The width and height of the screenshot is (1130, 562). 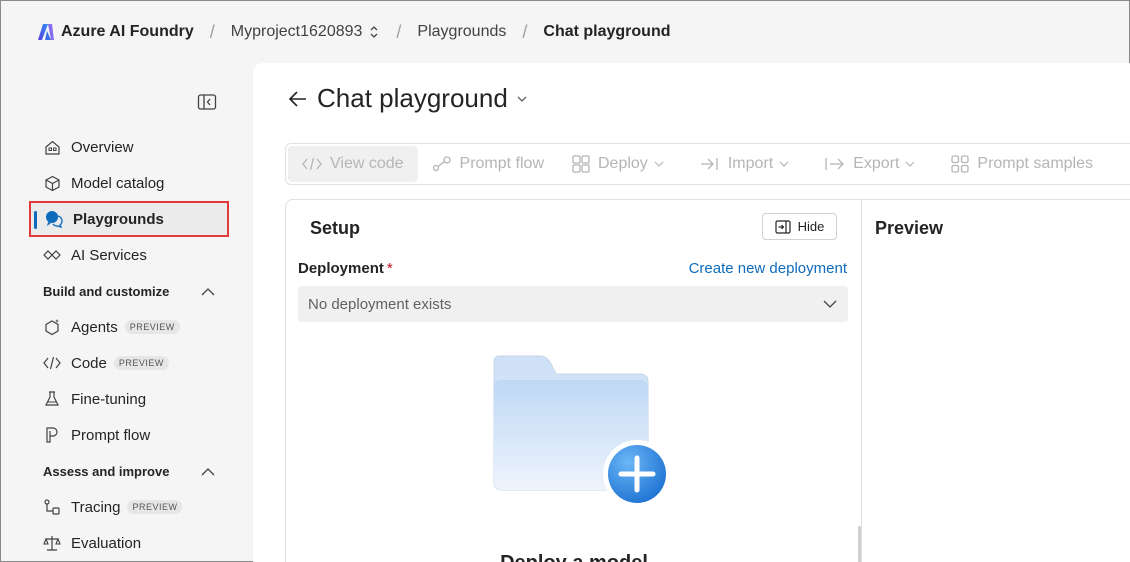 What do you see at coordinates (335, 228) in the screenshot?
I see `setup-title: Setup` at bounding box center [335, 228].